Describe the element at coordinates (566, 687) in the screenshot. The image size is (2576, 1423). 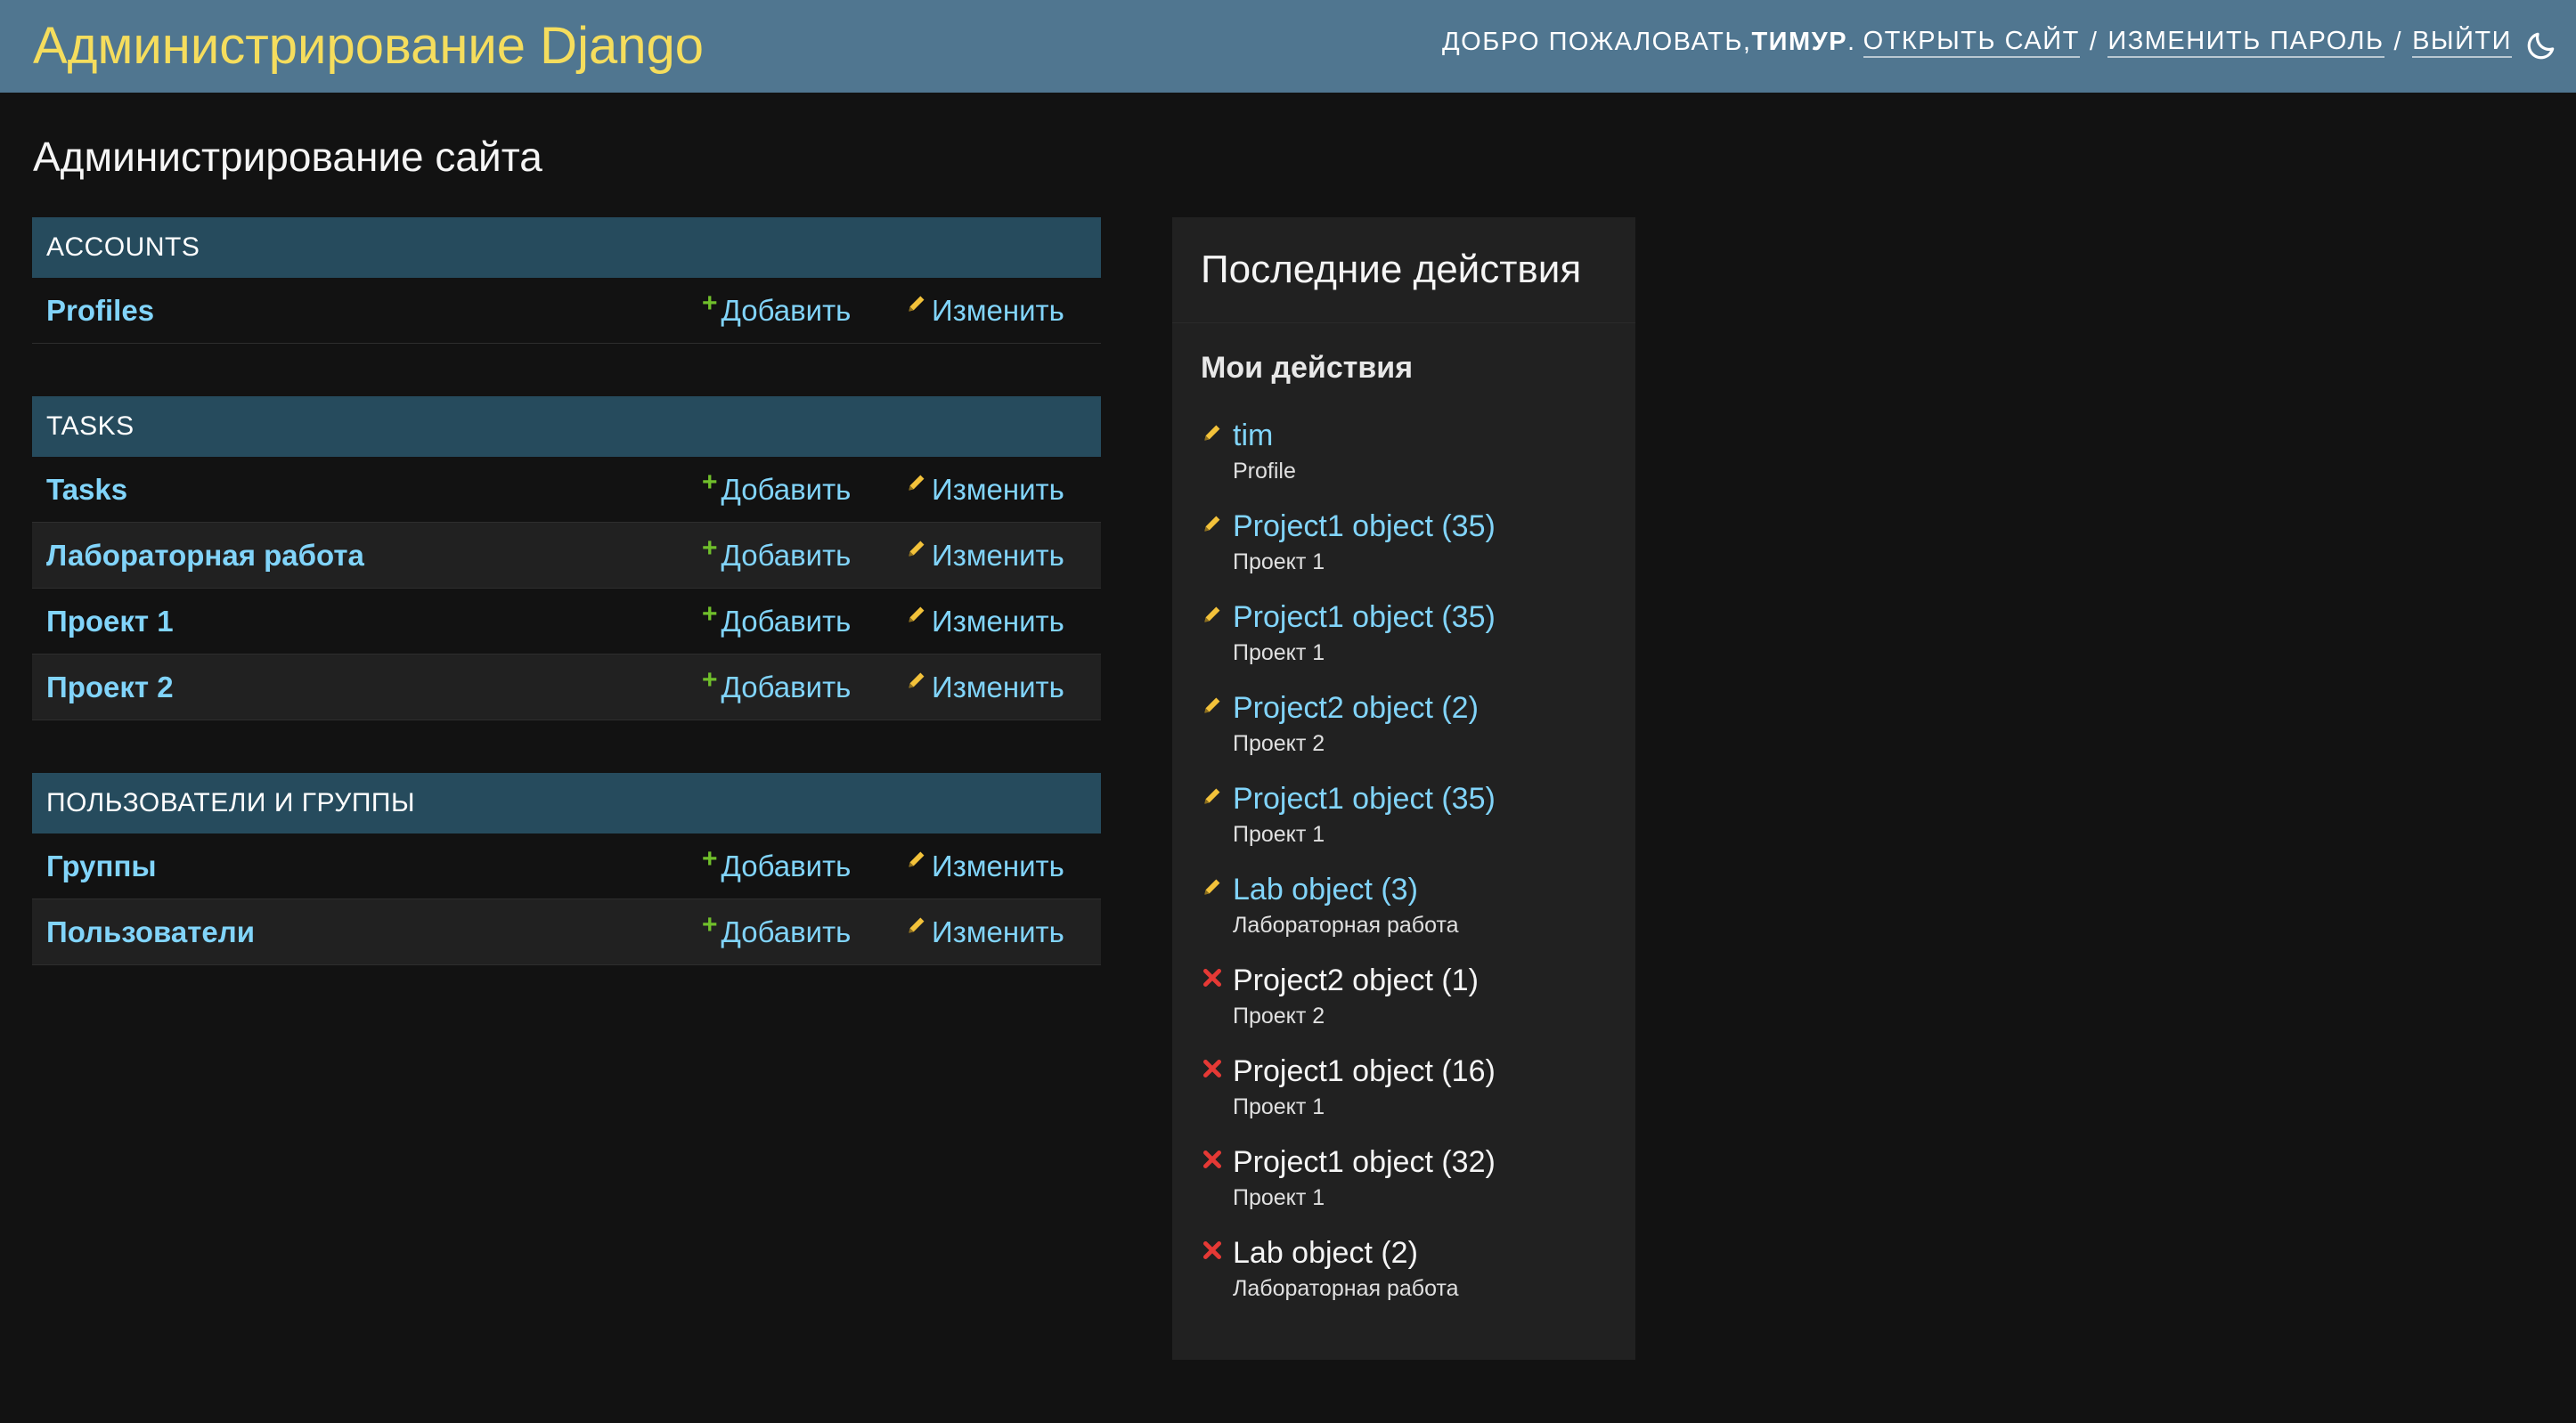
I see `model-row: Проект 2 + Добавить Изменить` at that location.